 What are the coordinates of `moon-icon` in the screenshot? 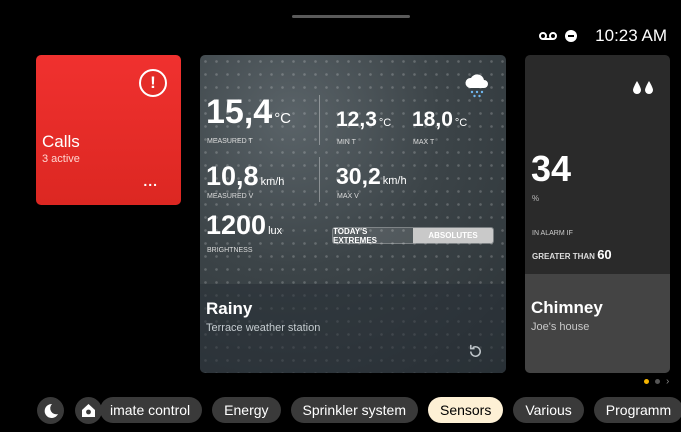 It's located at (51, 410).